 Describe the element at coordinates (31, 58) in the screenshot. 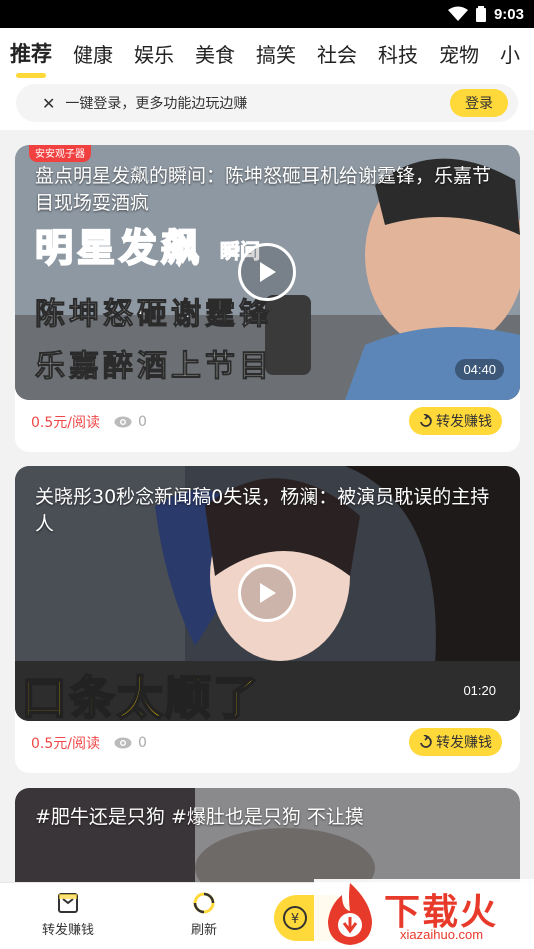

I see `tab-recommend: 推荐` at that location.